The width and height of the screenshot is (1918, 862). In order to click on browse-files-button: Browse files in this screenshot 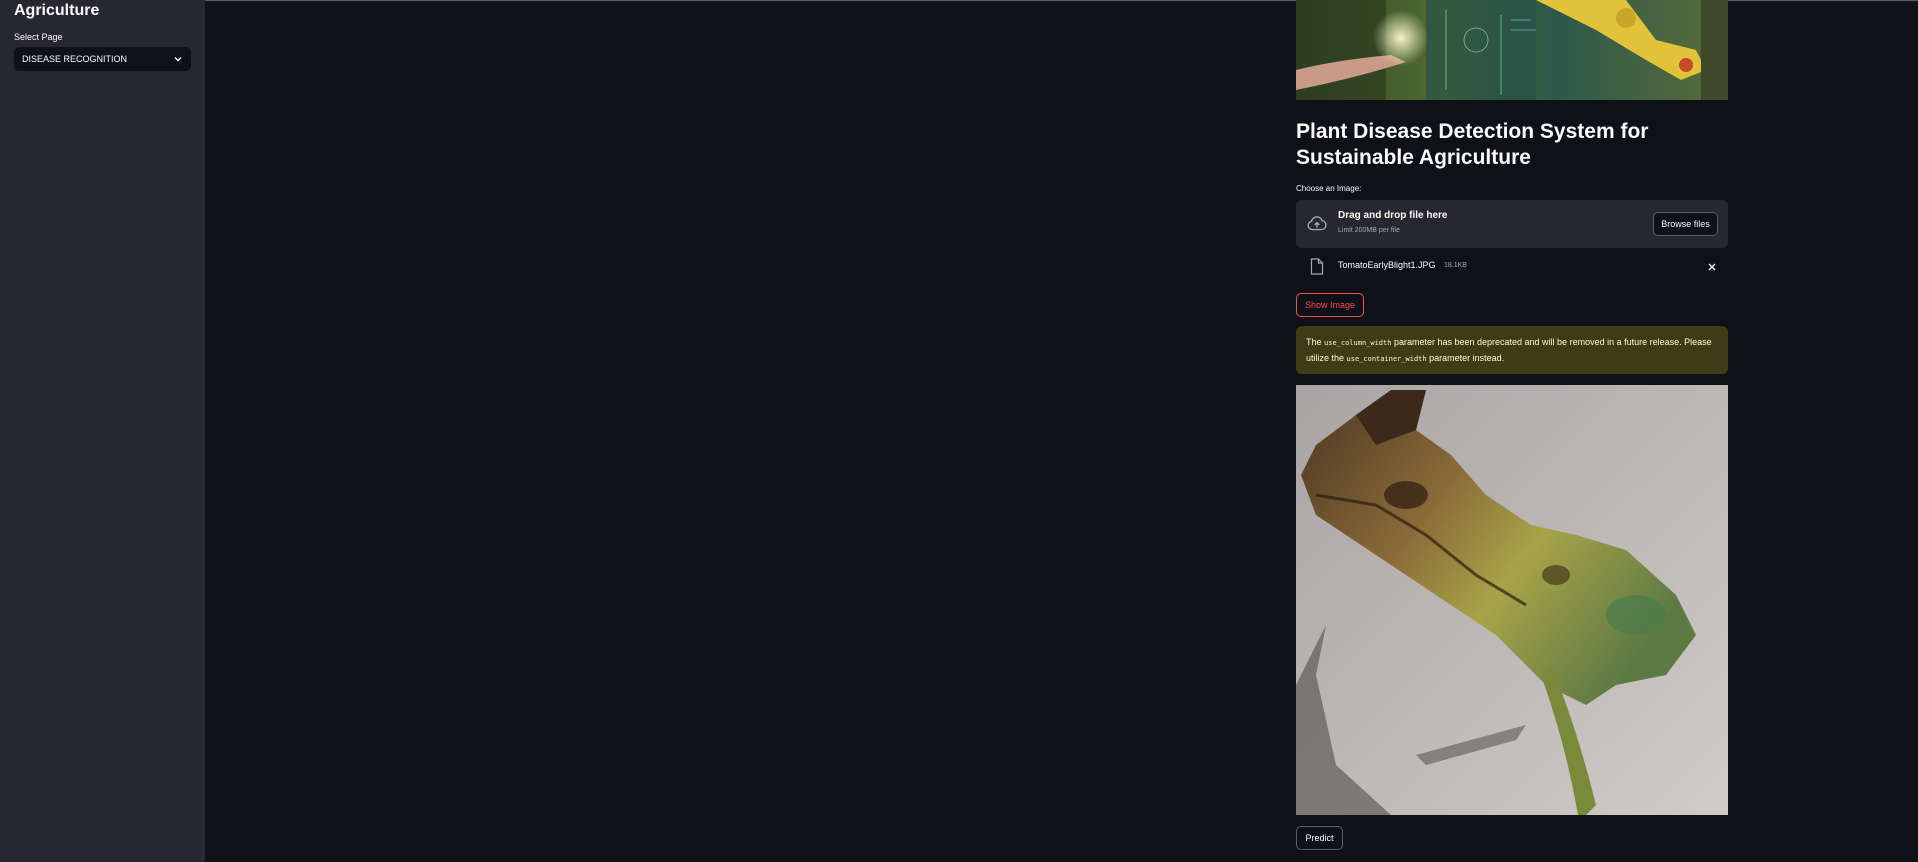, I will do `click(1685, 224)`.